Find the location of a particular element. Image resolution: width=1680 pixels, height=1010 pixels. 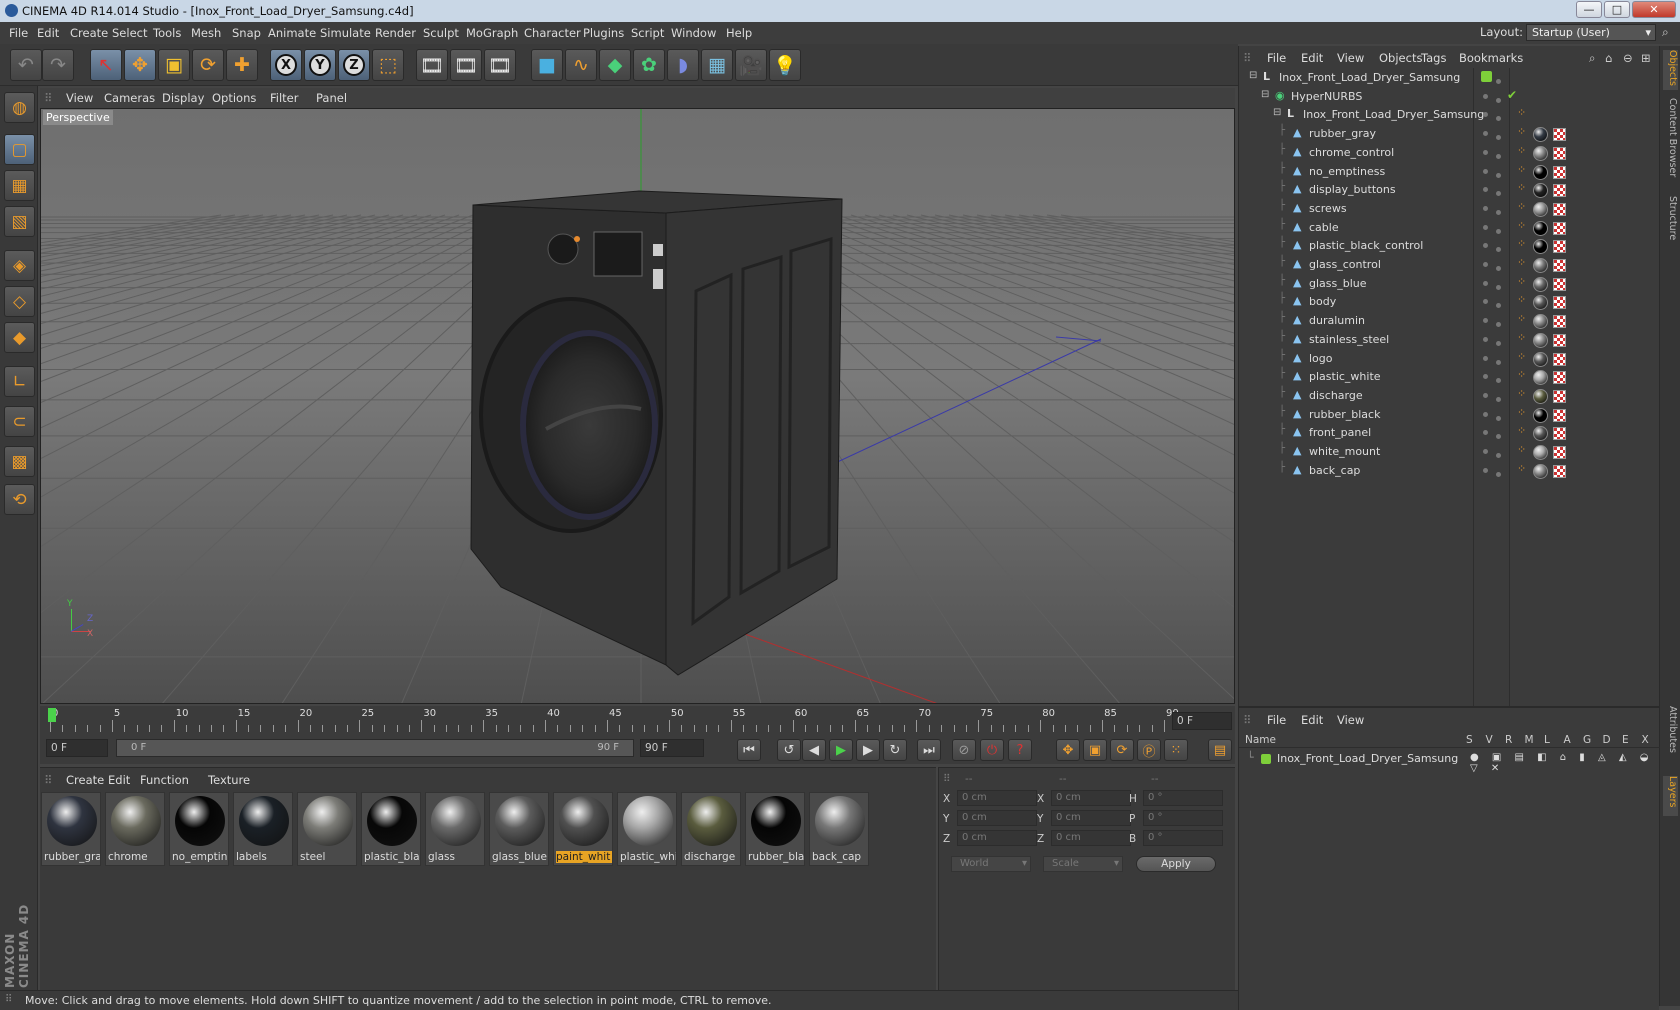

viewport-menu-view: View is located at coordinates (79, 98).